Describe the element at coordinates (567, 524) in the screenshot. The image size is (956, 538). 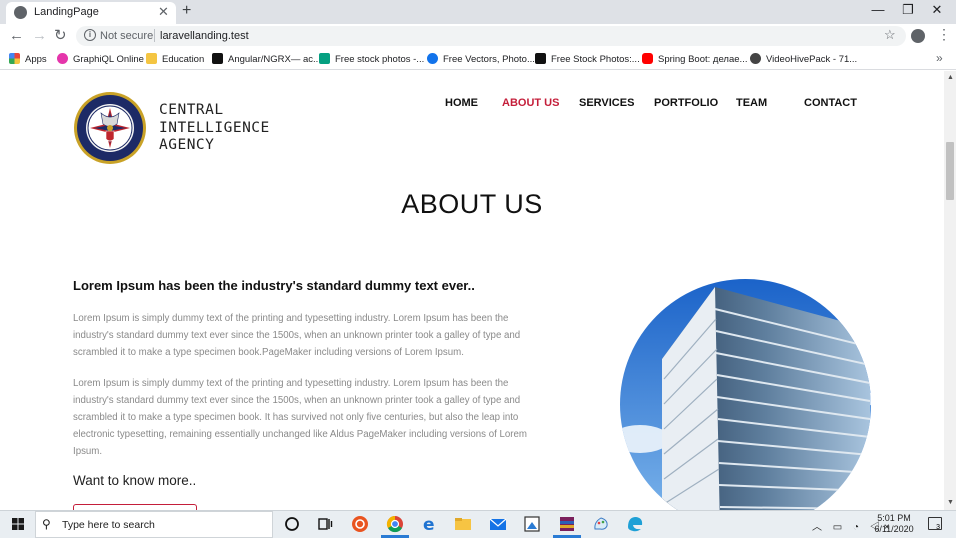
I see `winrar-icon` at that location.